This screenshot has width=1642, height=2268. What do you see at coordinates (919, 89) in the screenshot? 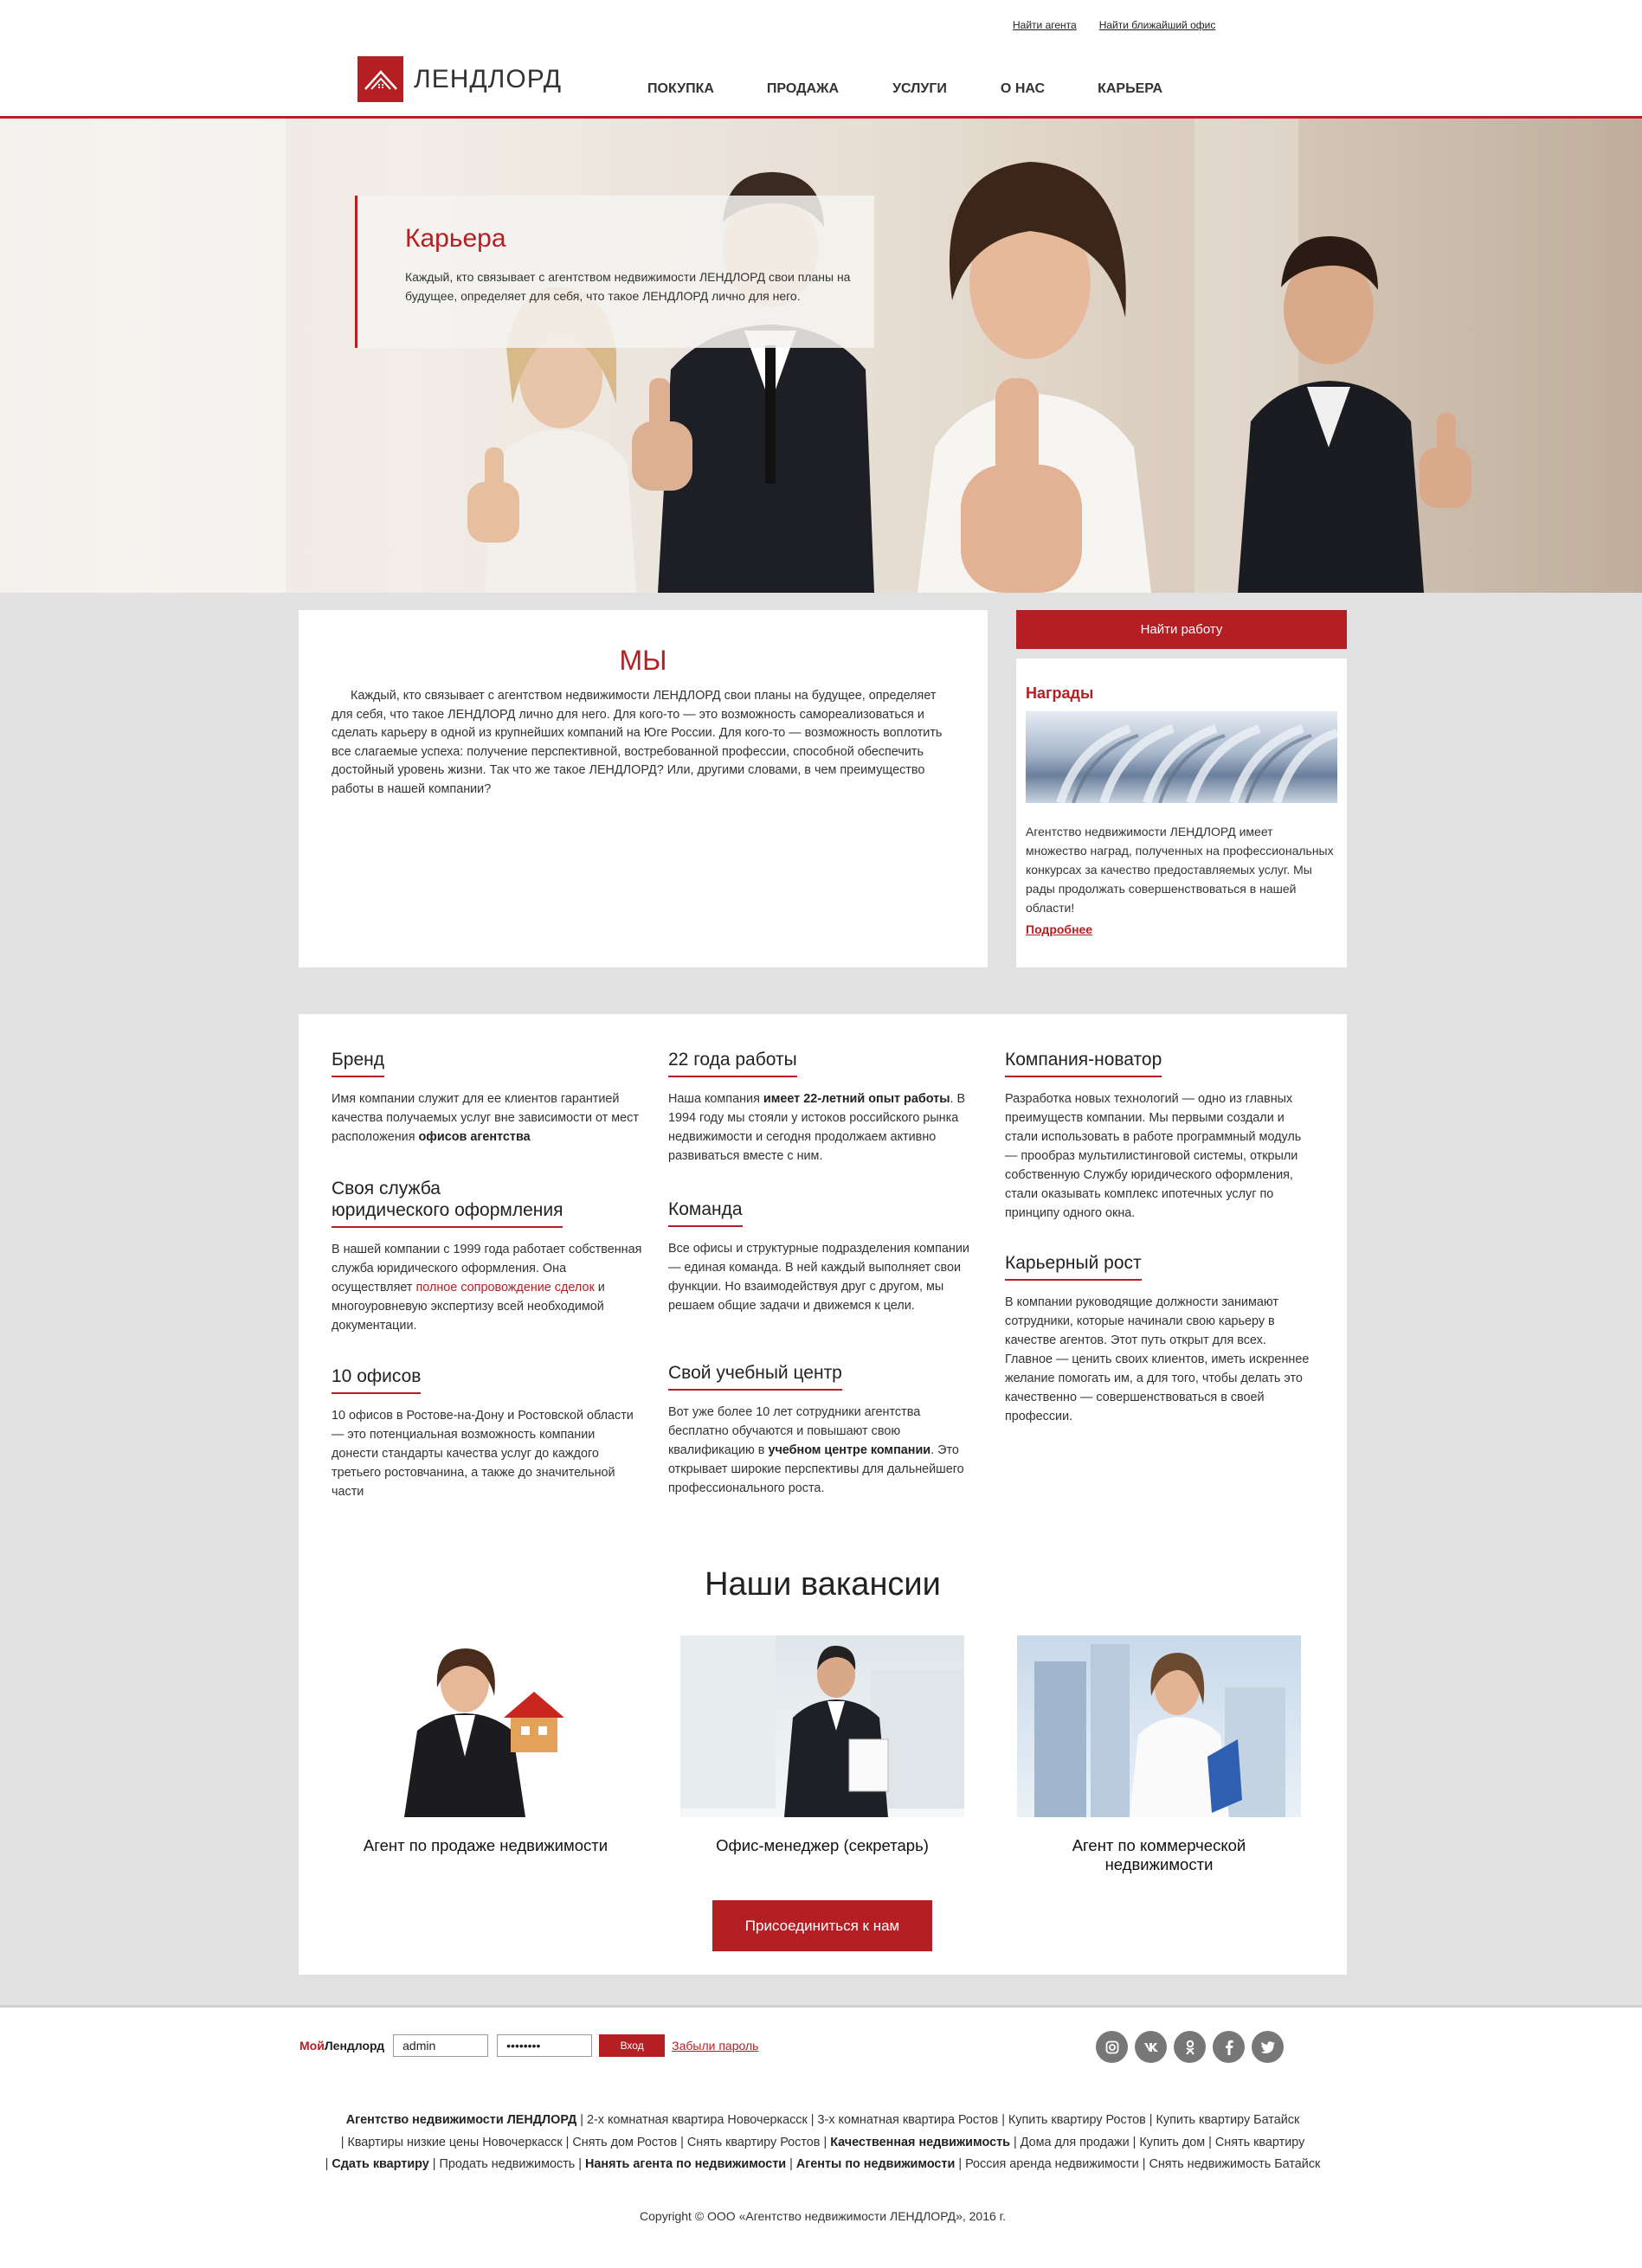
I see `nav-services: УСЛУГИ` at bounding box center [919, 89].